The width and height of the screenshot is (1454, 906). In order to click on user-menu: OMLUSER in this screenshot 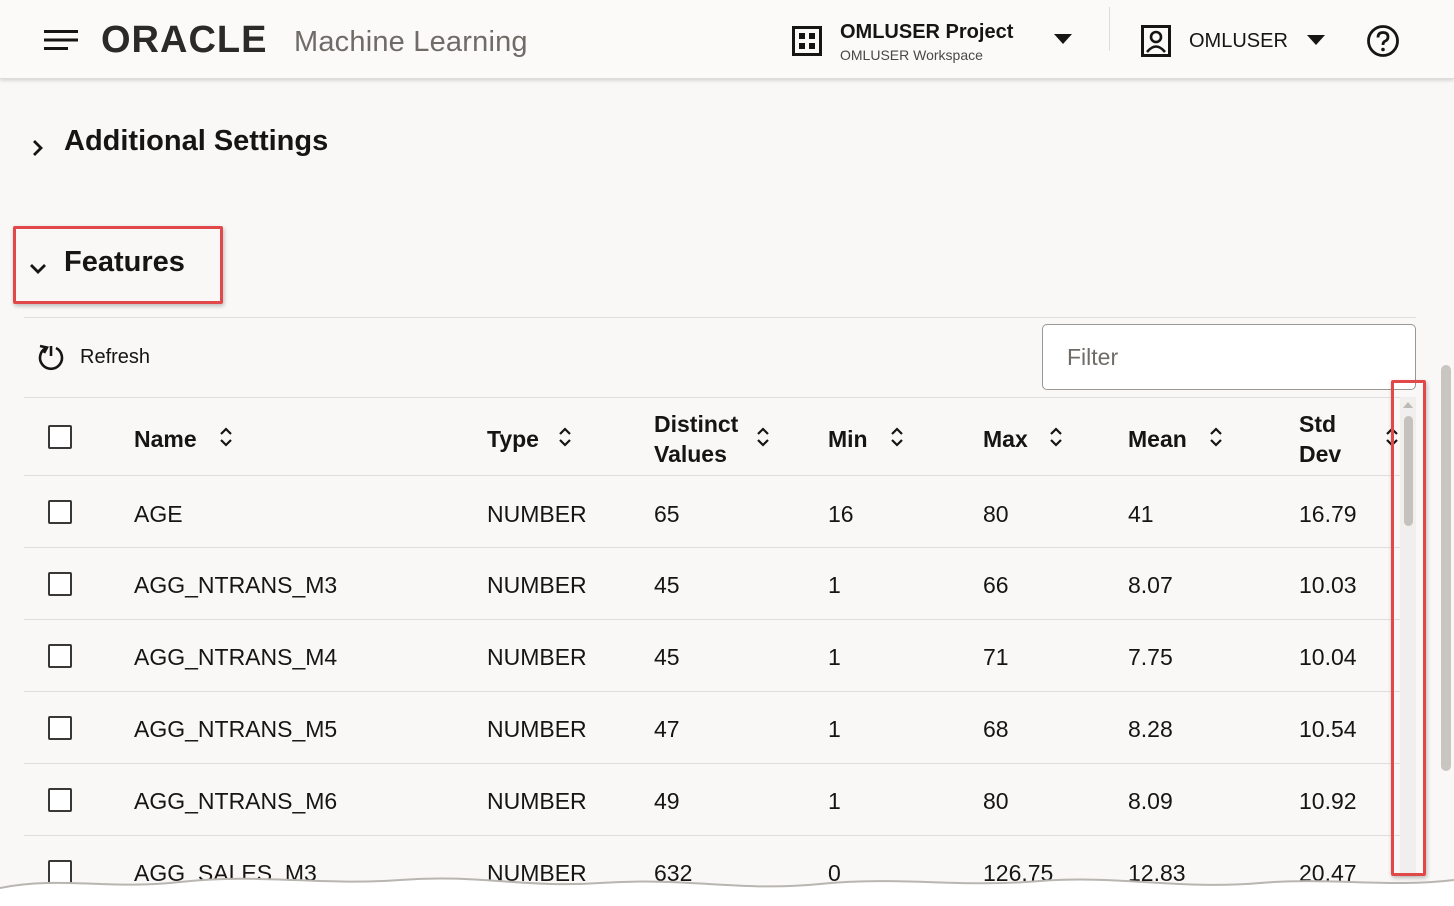, I will do `click(1238, 41)`.